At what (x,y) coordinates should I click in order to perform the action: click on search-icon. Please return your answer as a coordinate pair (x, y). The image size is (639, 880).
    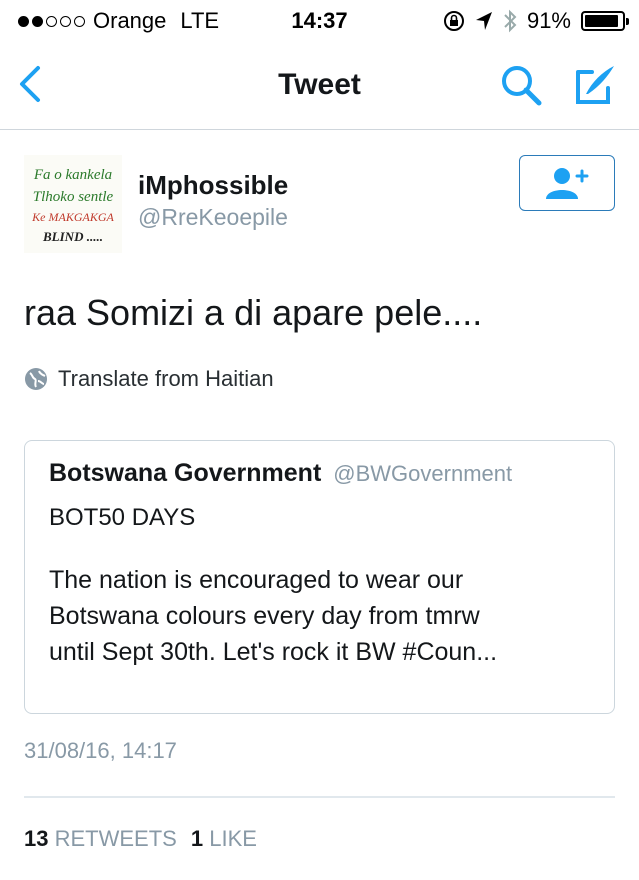
    Looking at the image, I should click on (521, 85).